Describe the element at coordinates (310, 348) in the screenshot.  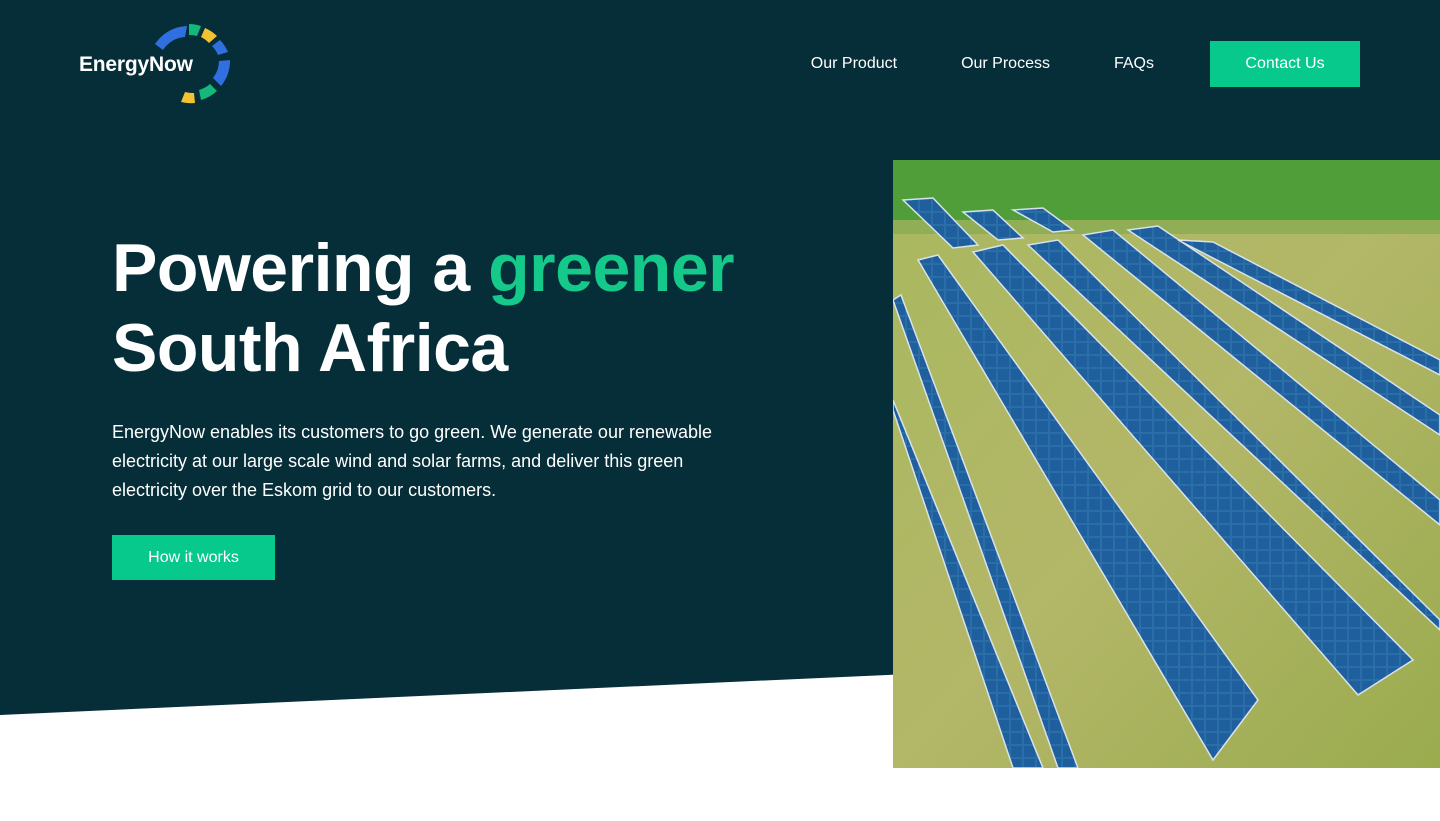
I see `hero-title-line2: South Africa` at that location.